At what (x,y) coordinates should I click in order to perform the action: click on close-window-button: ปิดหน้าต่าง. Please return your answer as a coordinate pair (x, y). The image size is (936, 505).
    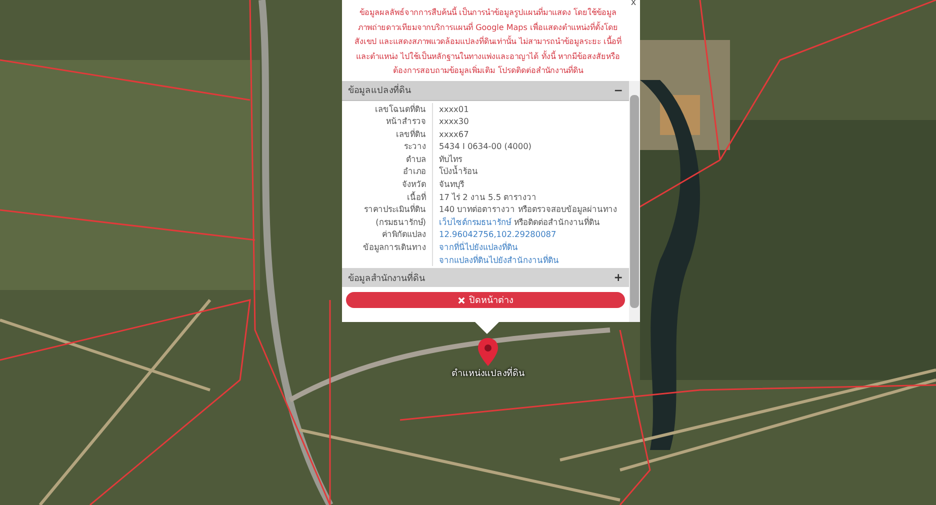
    Looking at the image, I should click on (485, 300).